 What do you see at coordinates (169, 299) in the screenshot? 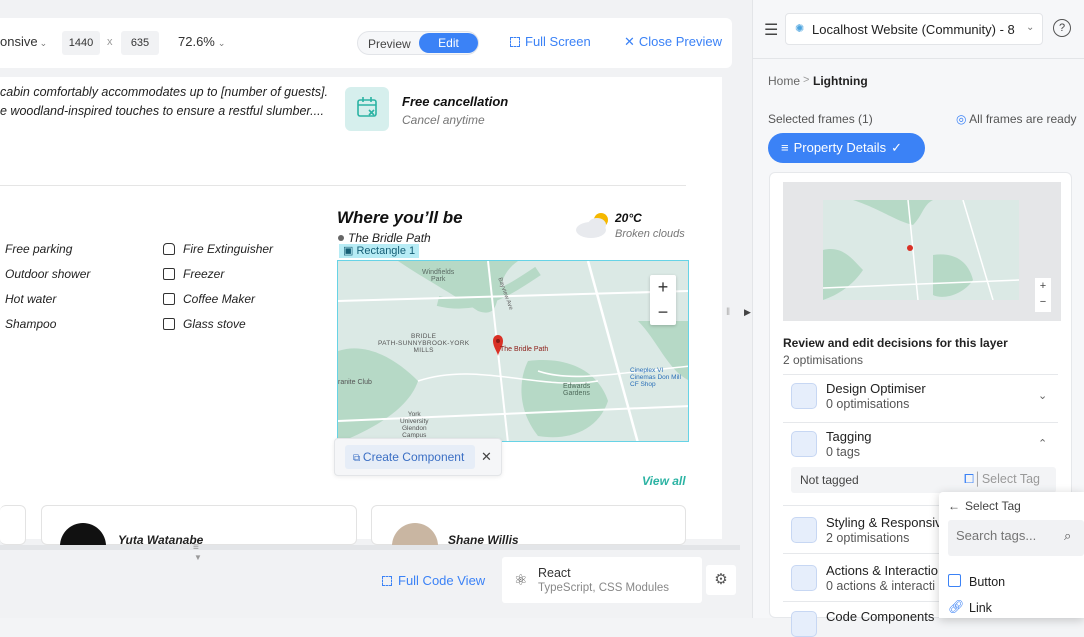
I see `coffee-maker-icon` at bounding box center [169, 299].